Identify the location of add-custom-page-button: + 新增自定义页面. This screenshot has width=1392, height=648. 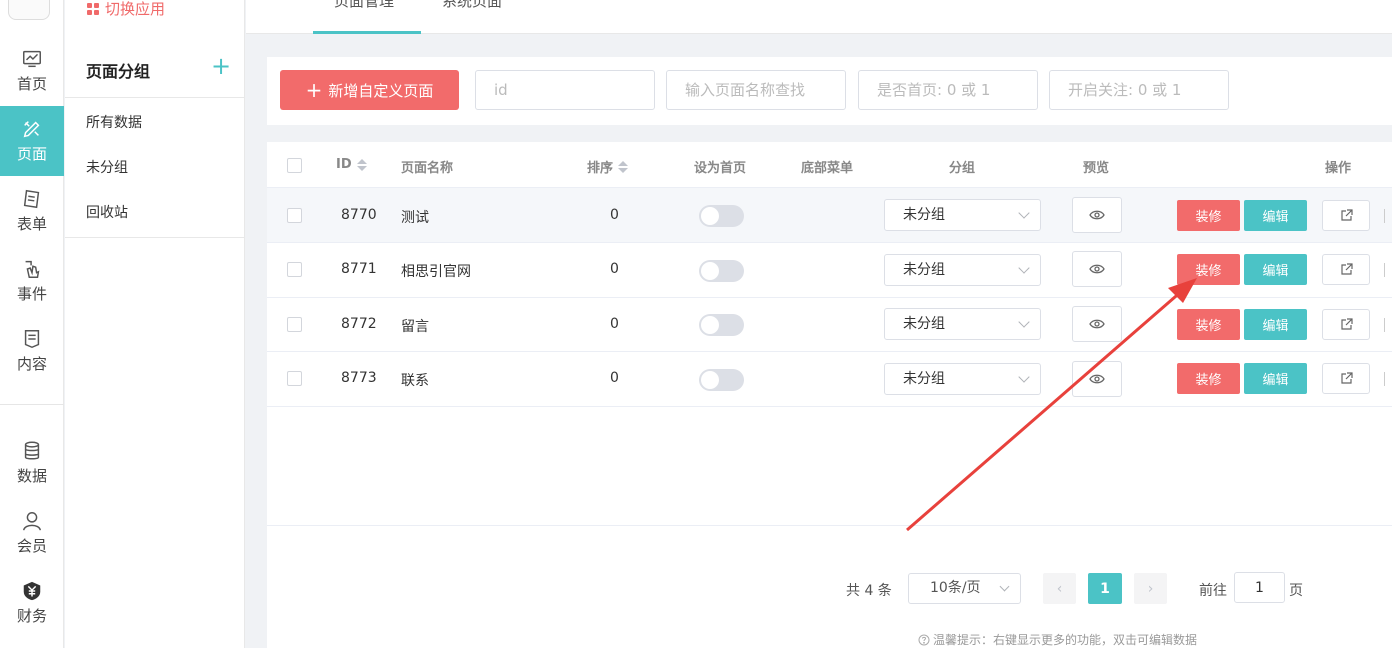
(369, 90).